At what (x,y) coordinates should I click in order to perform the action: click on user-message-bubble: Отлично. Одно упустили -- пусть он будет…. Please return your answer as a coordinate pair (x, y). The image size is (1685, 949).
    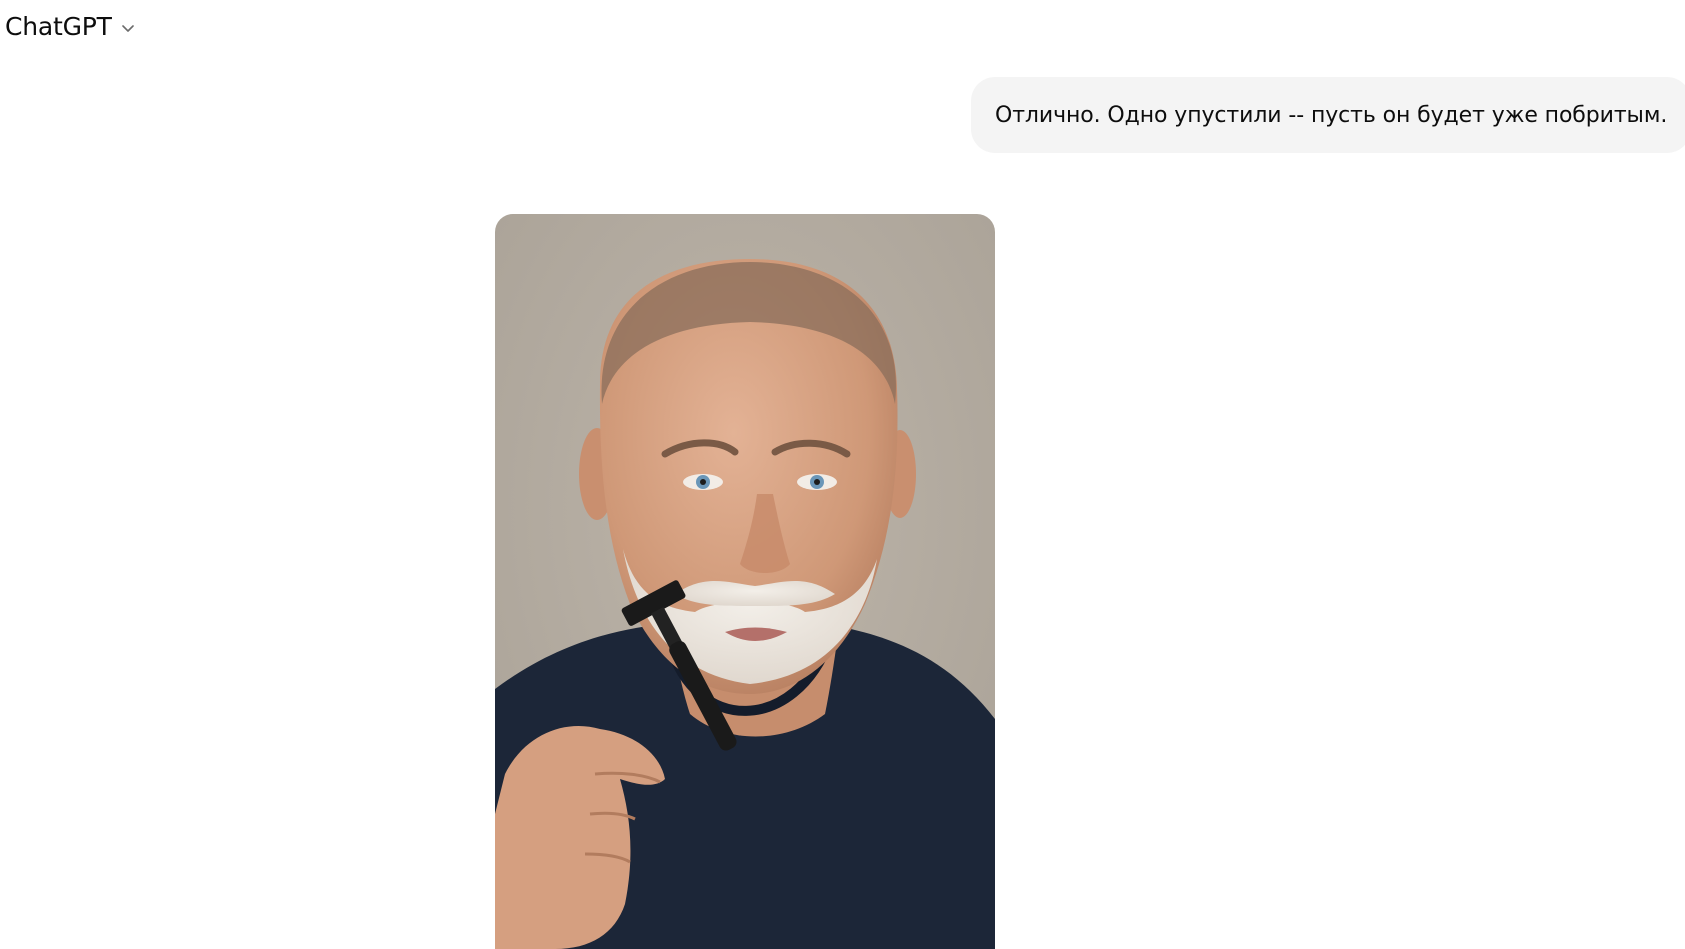
    Looking at the image, I should click on (1328, 115).